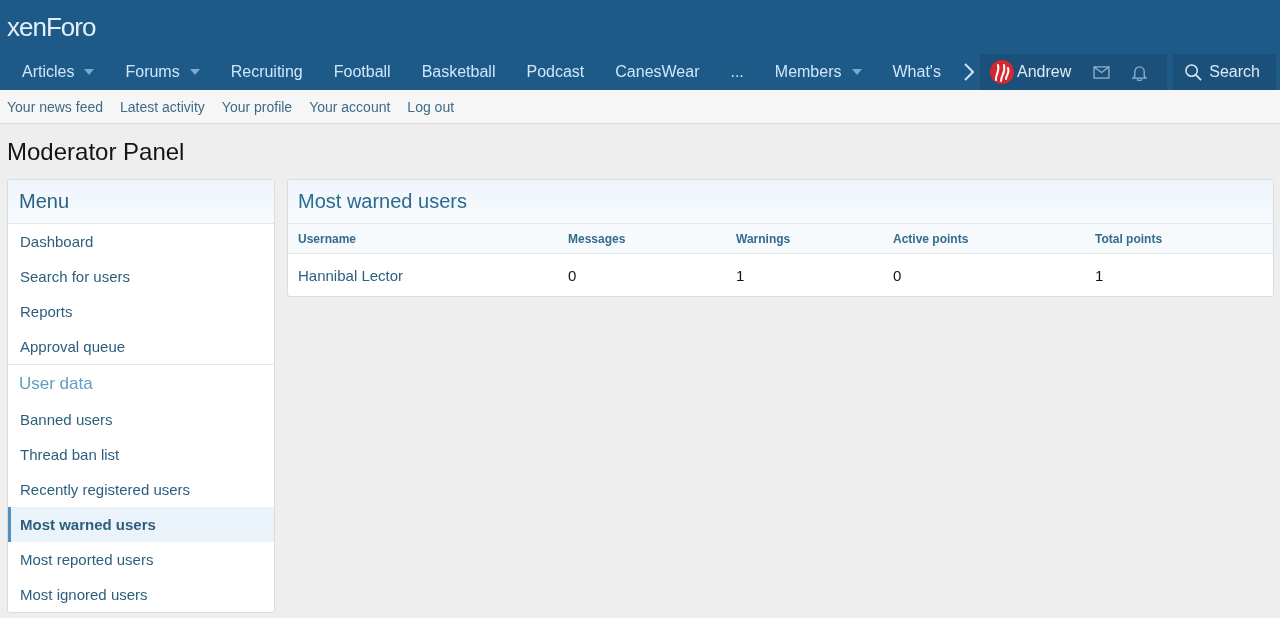 This screenshot has width=1280, height=618. What do you see at coordinates (58, 72) in the screenshot?
I see `nav-tab: Articles` at bounding box center [58, 72].